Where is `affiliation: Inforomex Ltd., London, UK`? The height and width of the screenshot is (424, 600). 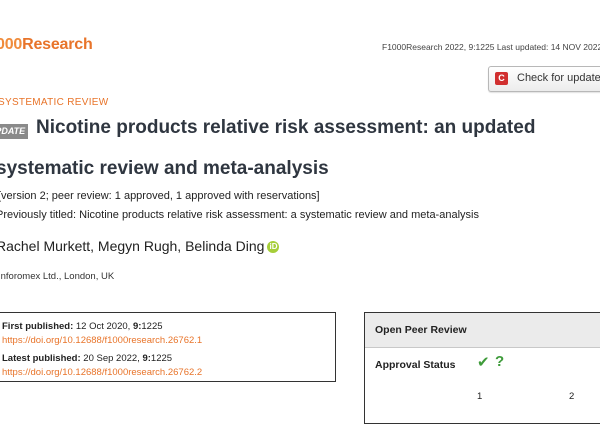 affiliation: Inforomex Ltd., London, UK is located at coordinates (57, 276).